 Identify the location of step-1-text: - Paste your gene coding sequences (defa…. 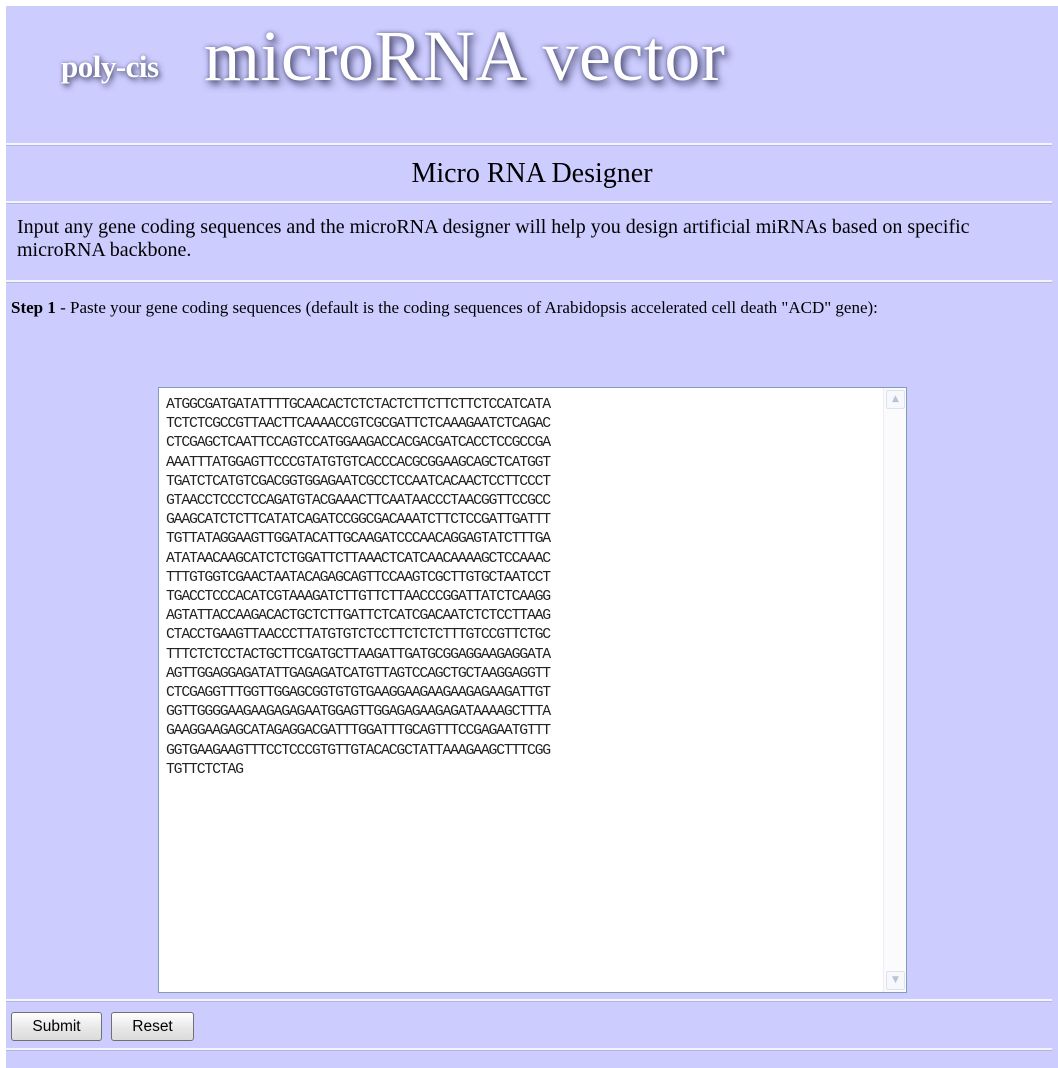
(466, 307).